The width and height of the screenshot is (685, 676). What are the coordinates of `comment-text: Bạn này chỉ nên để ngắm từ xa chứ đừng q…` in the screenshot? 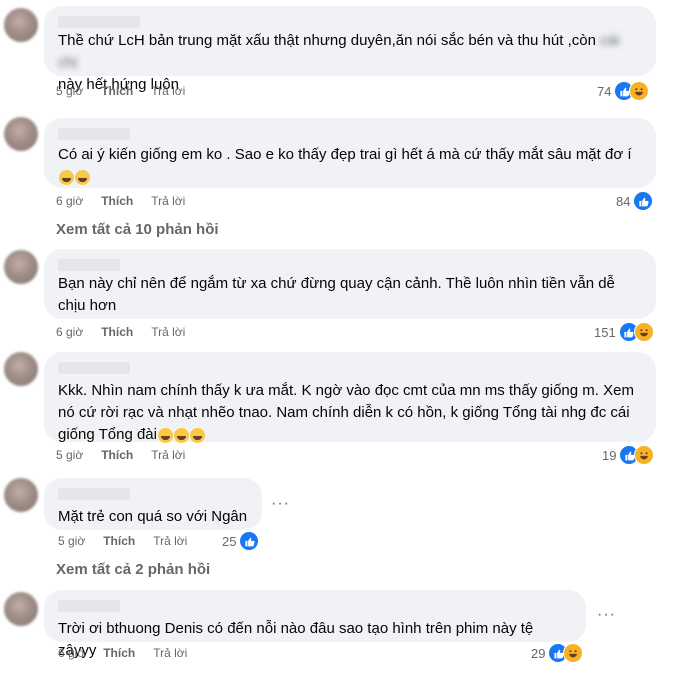 It's located at (336, 294).